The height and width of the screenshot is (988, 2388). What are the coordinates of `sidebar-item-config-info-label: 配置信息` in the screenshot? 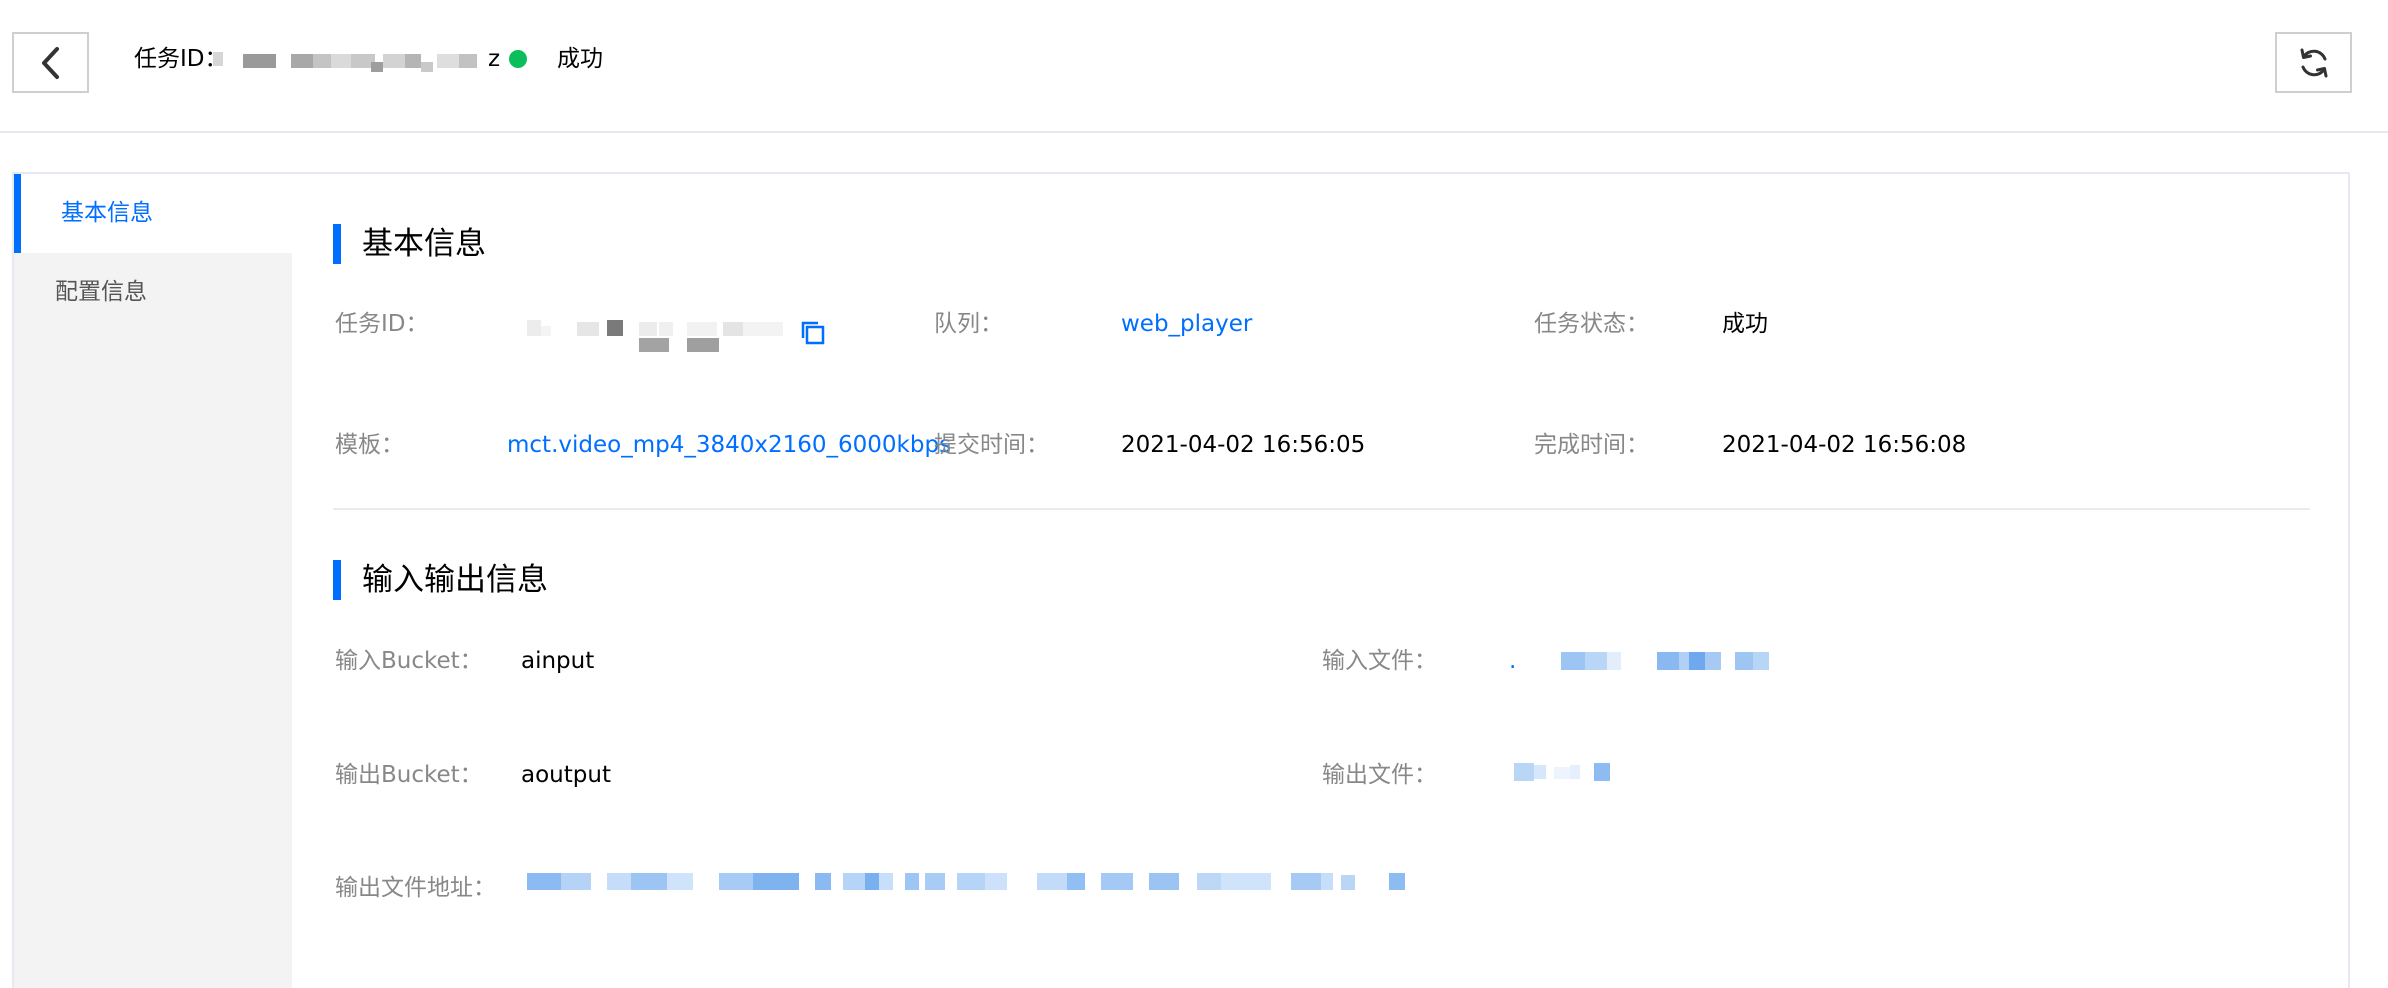 It's located at (101, 292).